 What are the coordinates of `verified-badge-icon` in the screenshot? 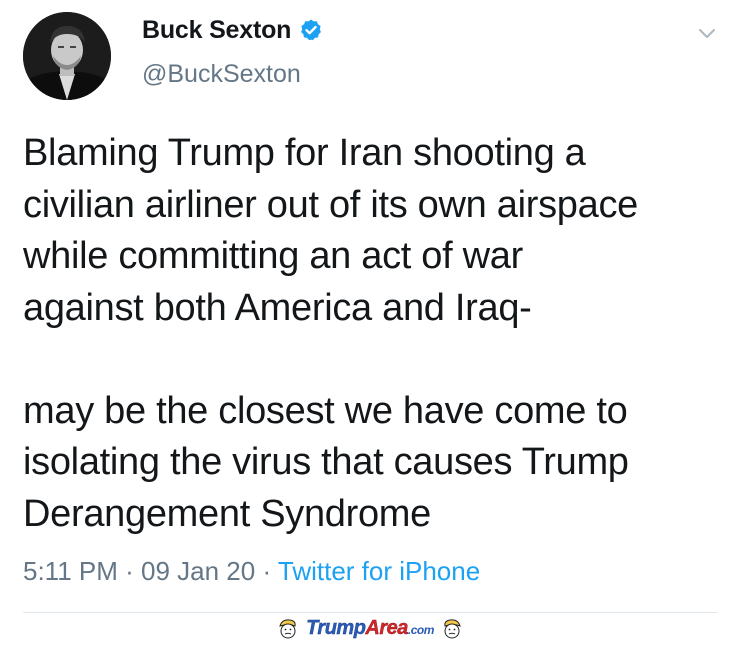 It's located at (311, 30).